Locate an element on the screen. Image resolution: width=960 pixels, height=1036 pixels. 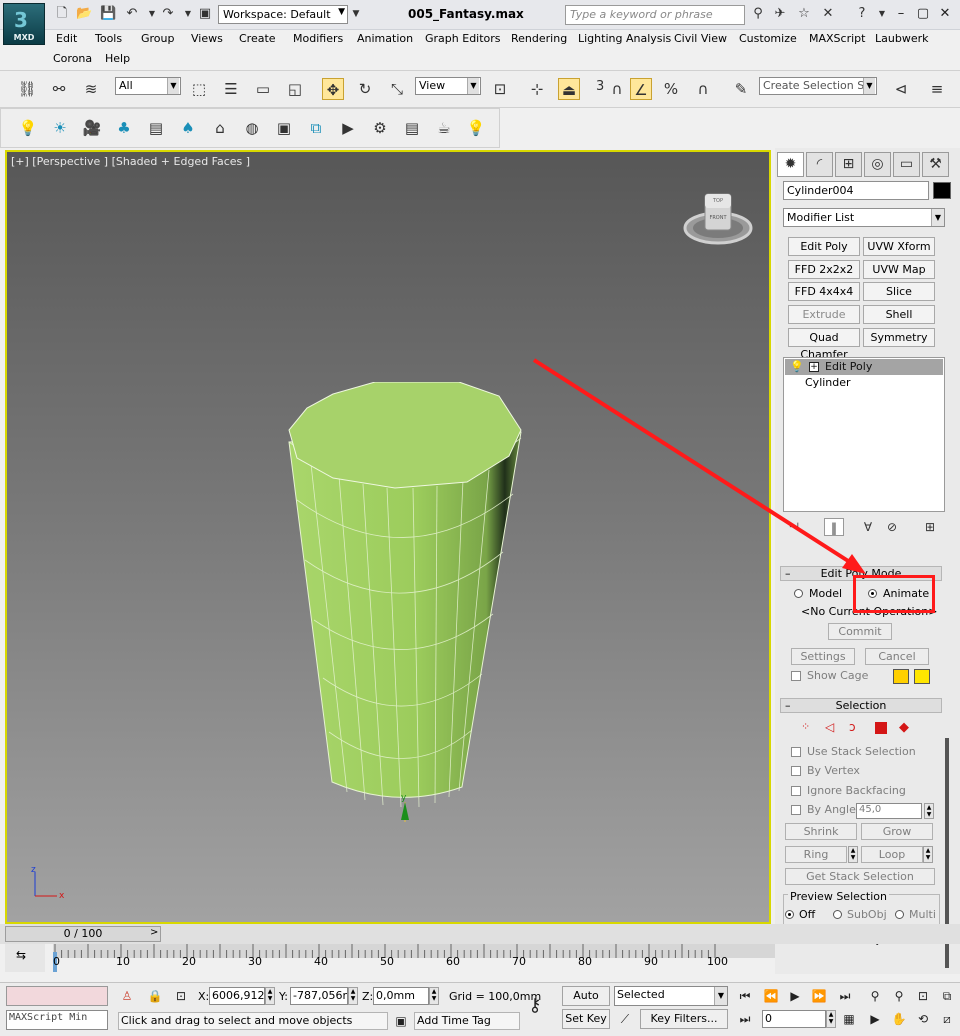
settings-button: Settings is located at coordinates (823, 656).